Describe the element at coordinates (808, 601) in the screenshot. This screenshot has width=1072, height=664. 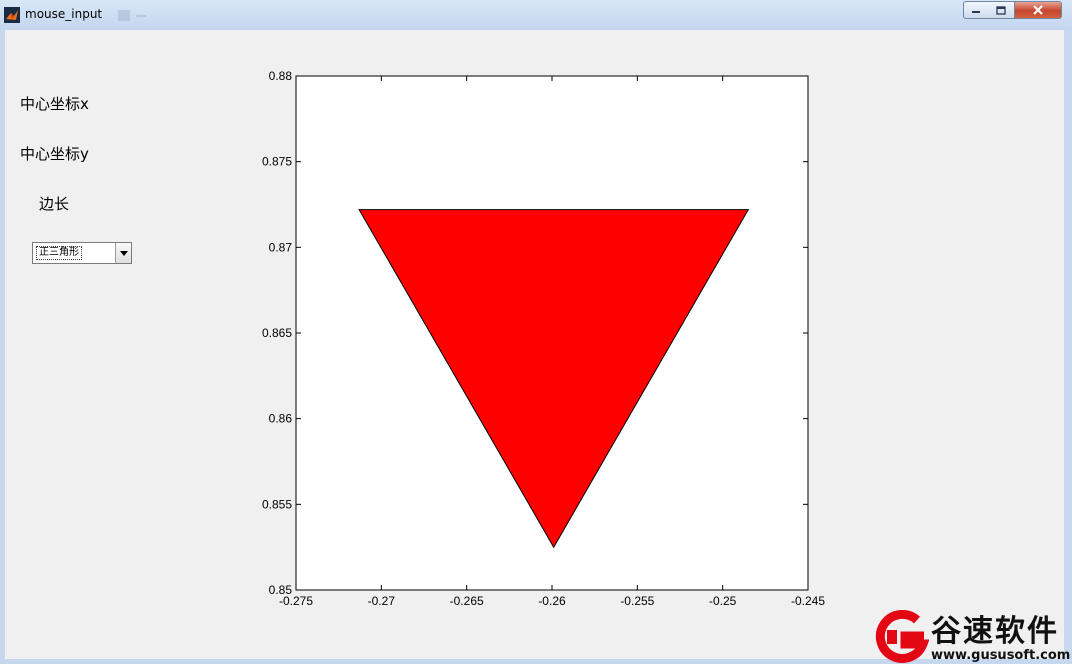
I see `x-tick-label: -0.245` at that location.